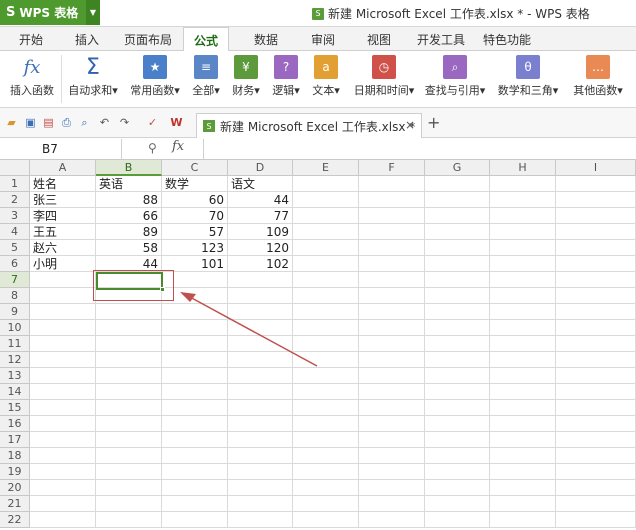 Image resolution: width=636 pixels, height=530 pixels. What do you see at coordinates (260, 520) in the screenshot?
I see `cell-d22` at bounding box center [260, 520].